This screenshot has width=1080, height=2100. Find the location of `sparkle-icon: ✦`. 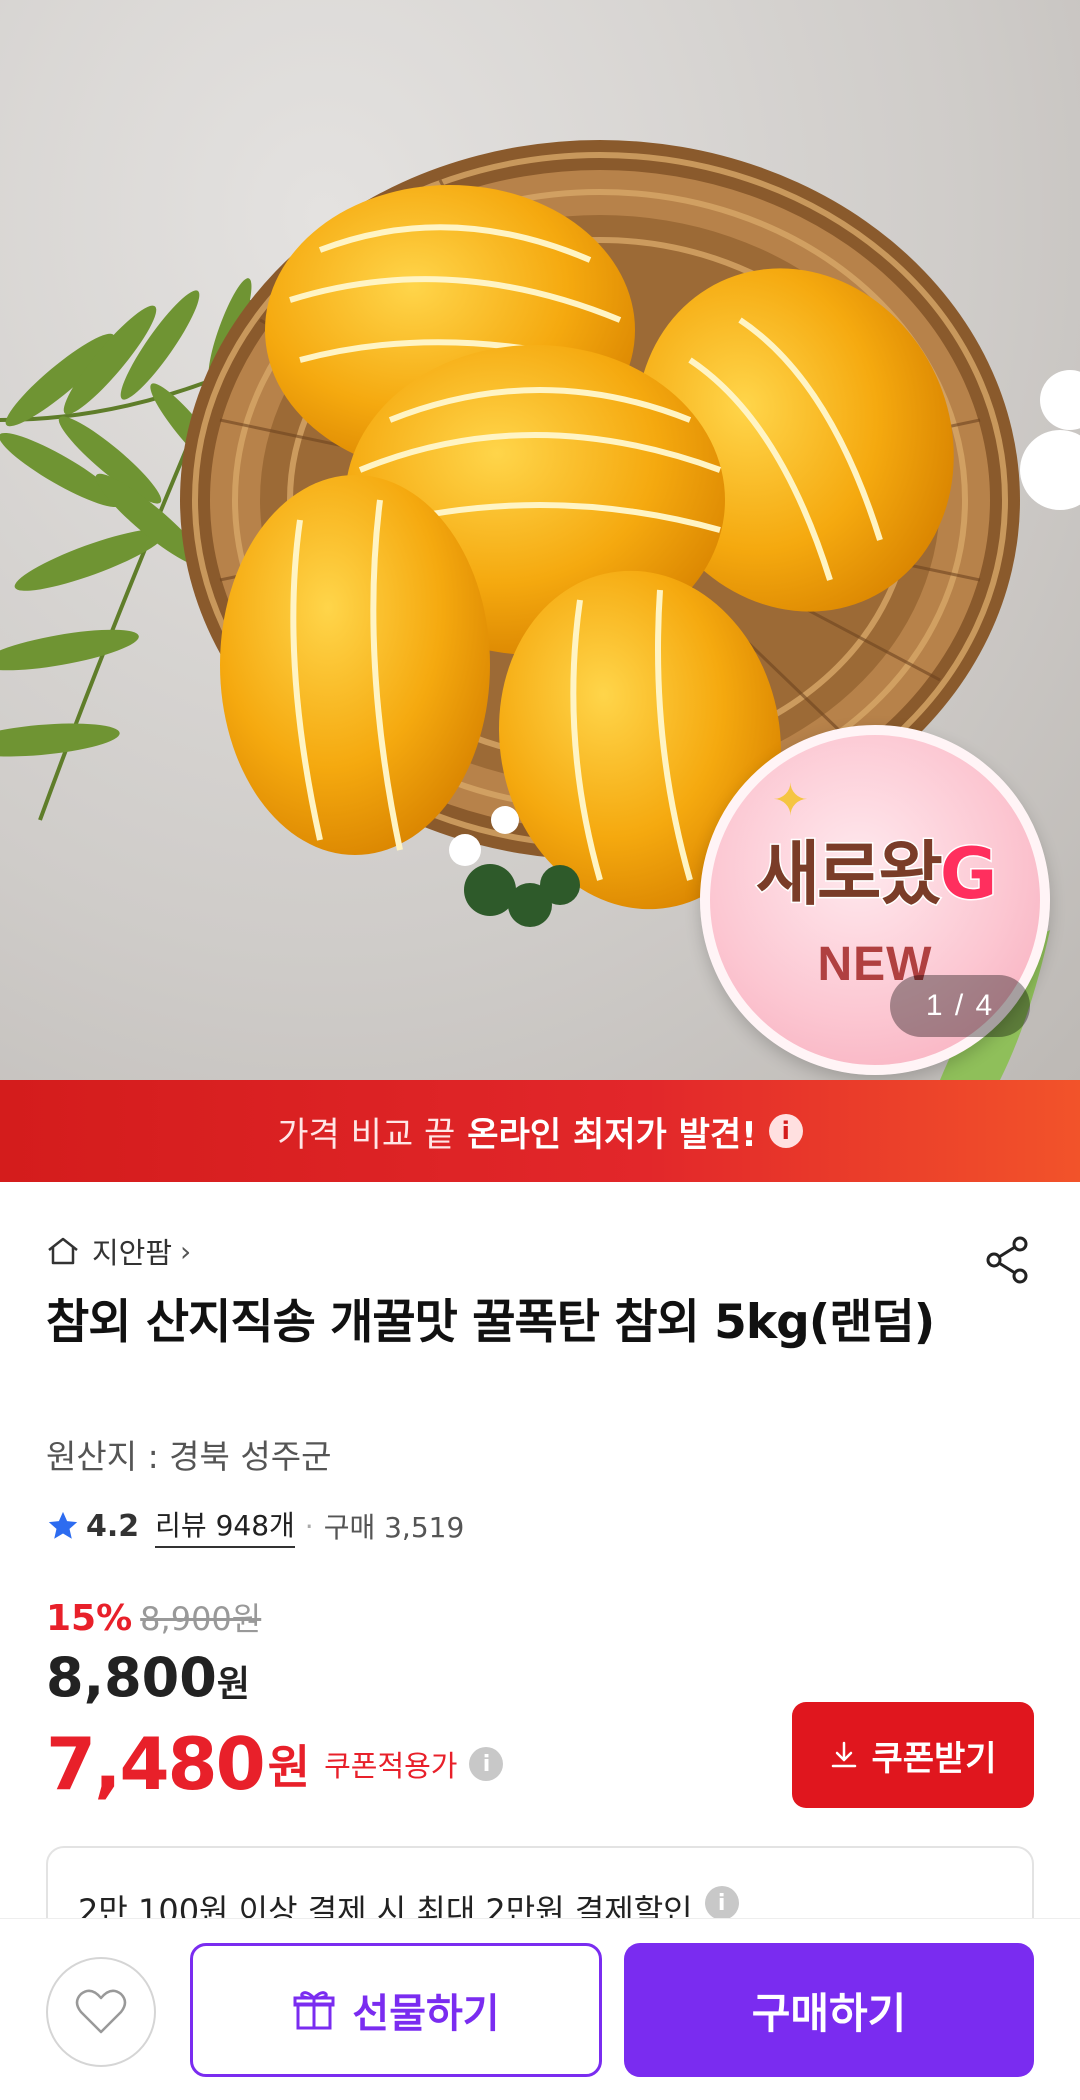

sparkle-icon: ✦ is located at coordinates (790, 800).